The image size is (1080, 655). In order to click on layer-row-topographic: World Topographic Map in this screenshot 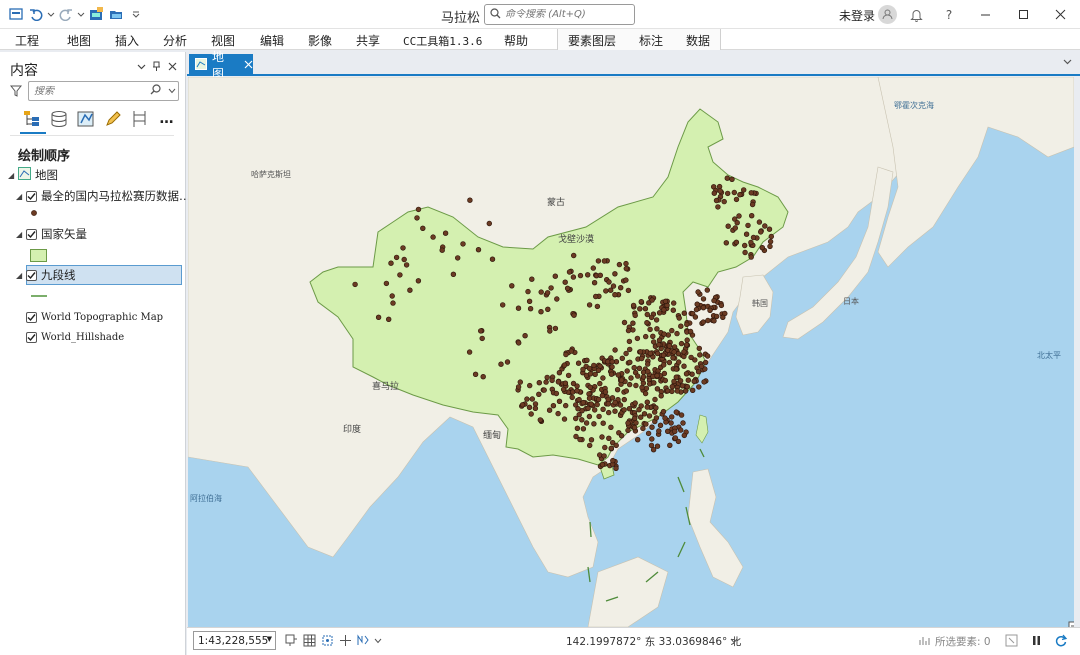, I will do `click(94, 317)`.